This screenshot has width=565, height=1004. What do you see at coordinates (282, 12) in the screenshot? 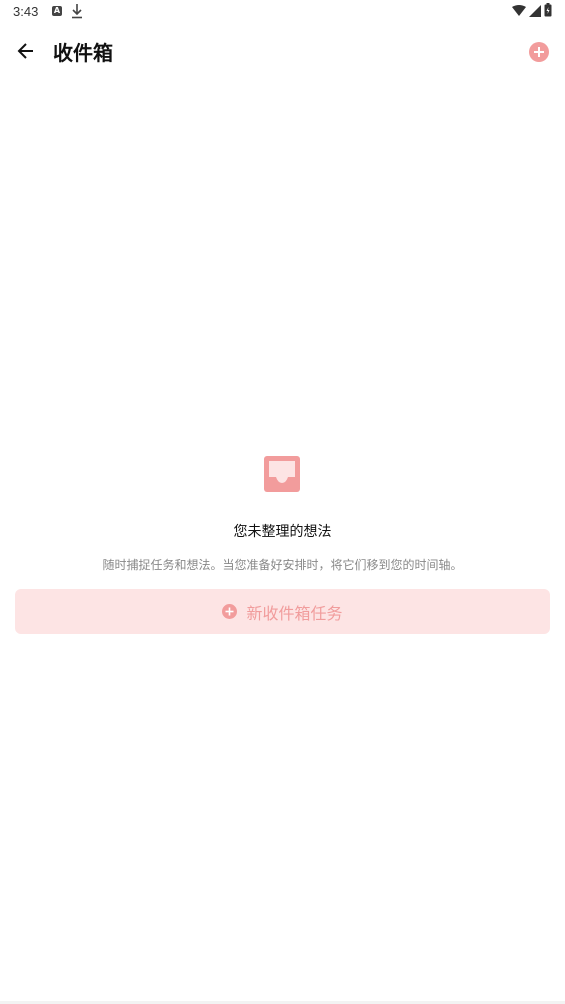
I see `status-bar: 3:43 A` at bounding box center [282, 12].